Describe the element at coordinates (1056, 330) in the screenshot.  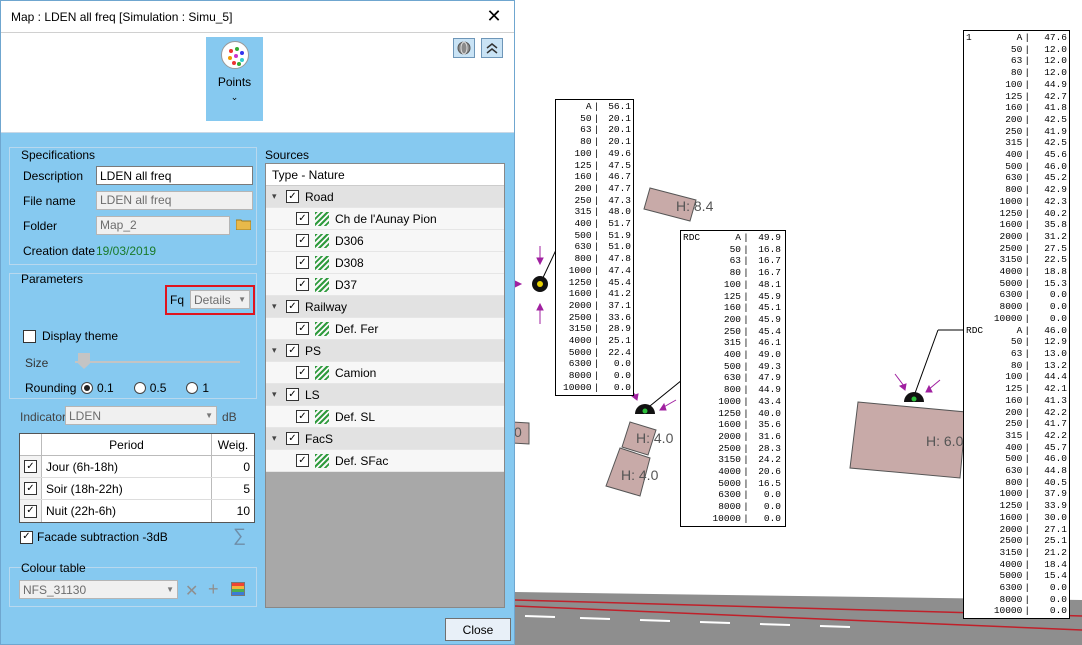
I see `level-value: 46.0` at that location.